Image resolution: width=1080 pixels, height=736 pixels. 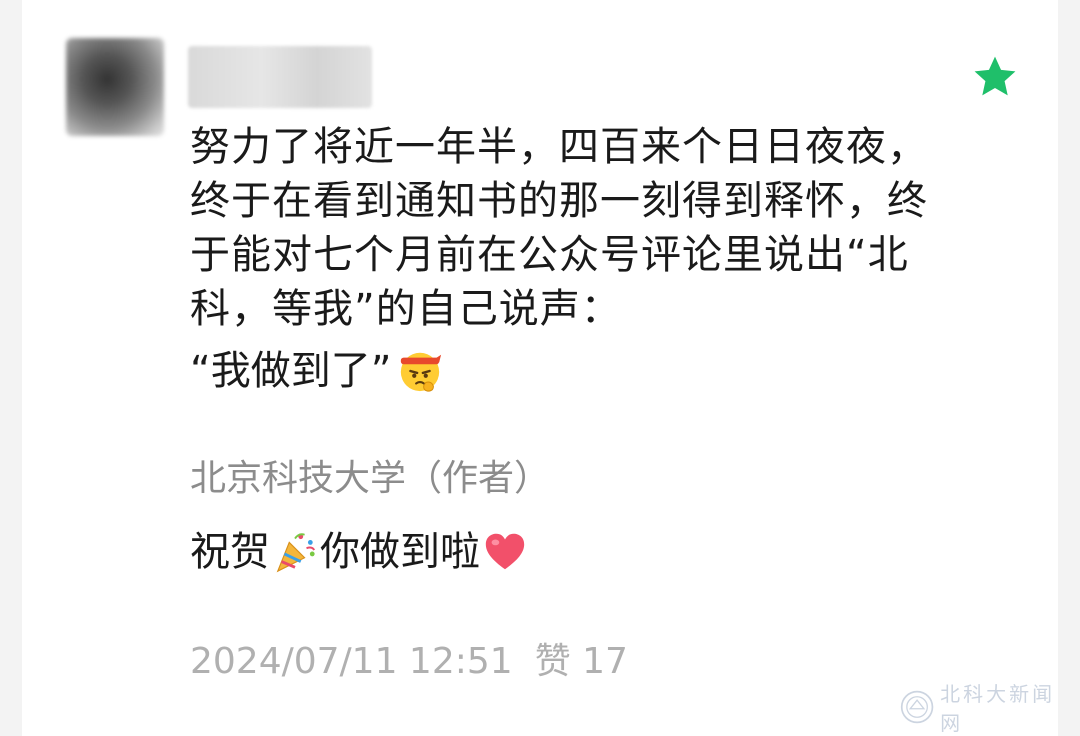 What do you see at coordinates (917, 707) in the screenshot?
I see `university-seal-icon` at bounding box center [917, 707].